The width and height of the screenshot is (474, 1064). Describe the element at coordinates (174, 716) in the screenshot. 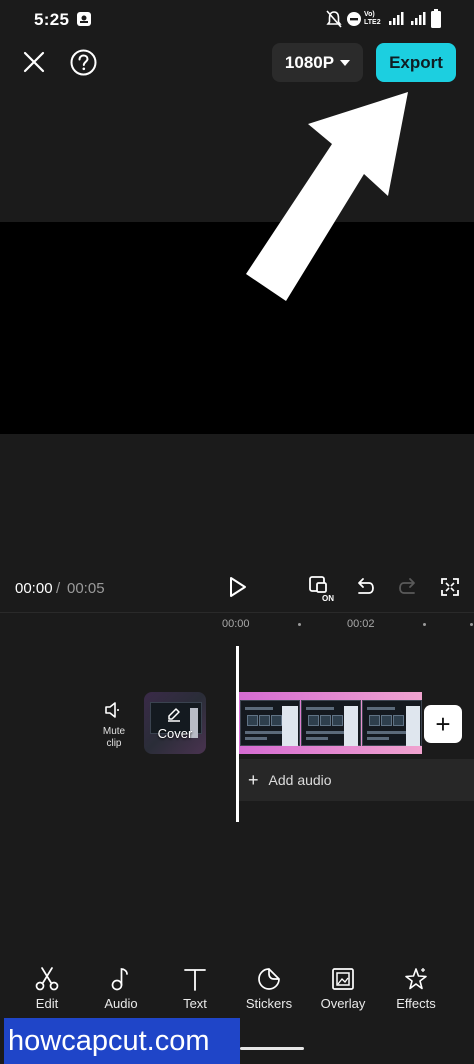

I see `edit-pencil-icon` at that location.